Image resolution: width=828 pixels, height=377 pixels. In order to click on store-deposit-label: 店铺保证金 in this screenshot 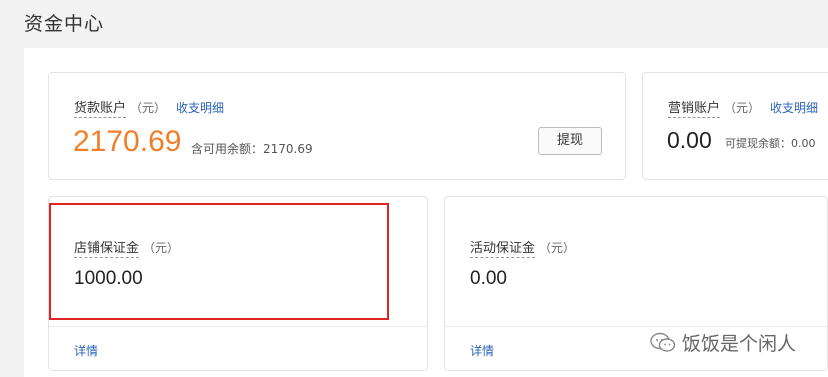, I will do `click(107, 249)`.